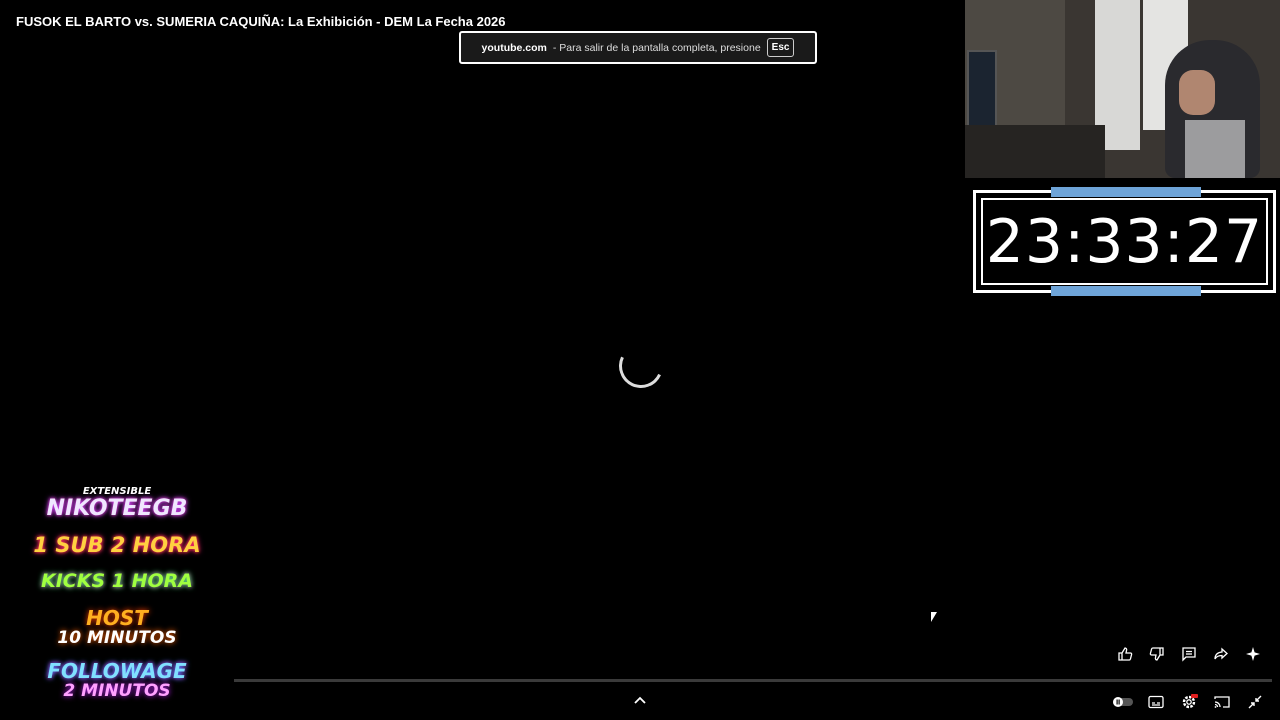  I want to click on mouse-cursor-icon, so click(934, 617).